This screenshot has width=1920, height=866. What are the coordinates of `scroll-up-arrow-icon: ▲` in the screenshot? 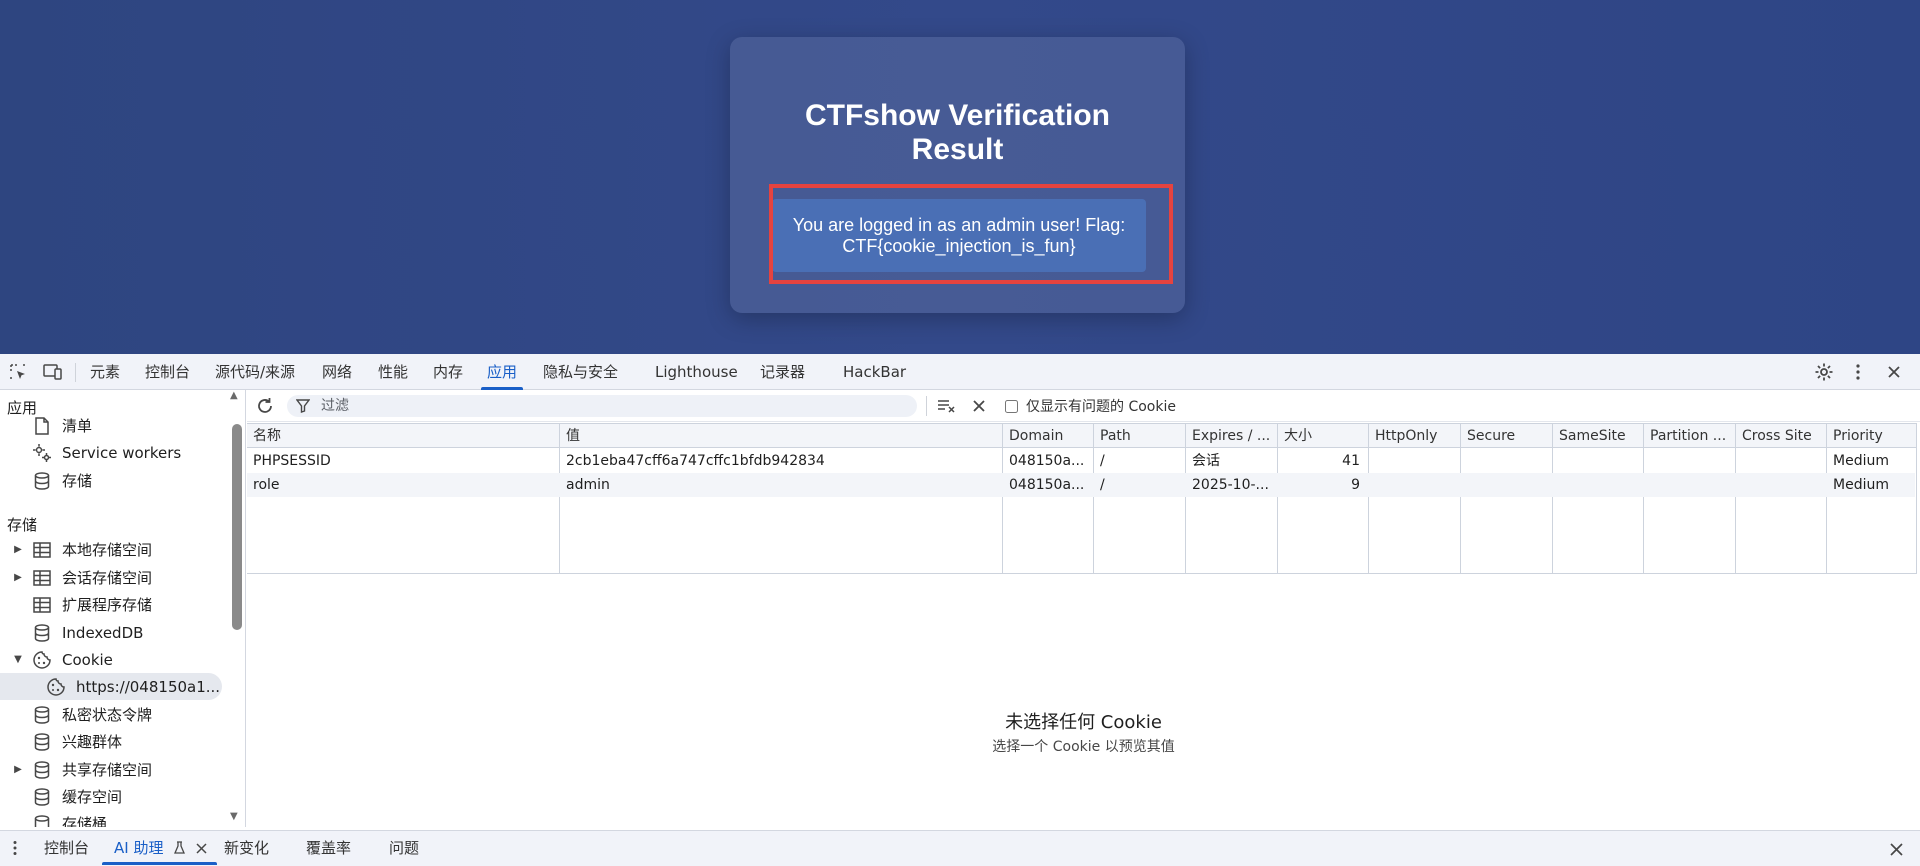 It's located at (234, 395).